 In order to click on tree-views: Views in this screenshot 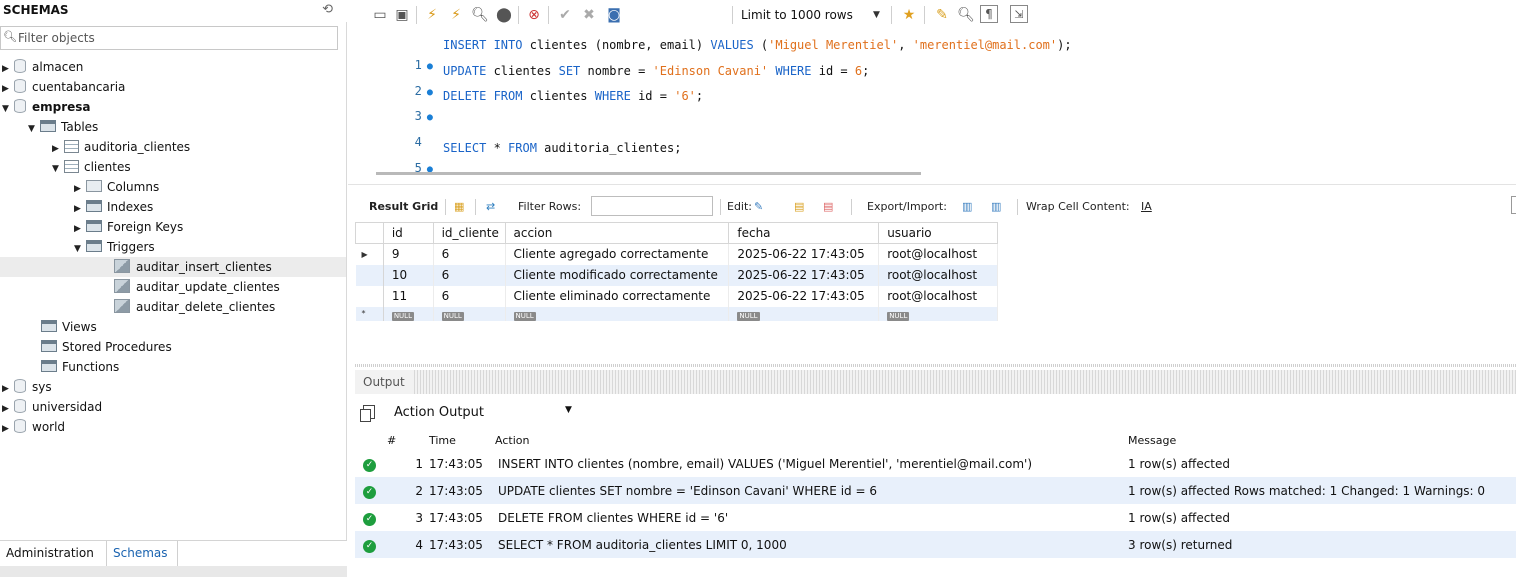, I will do `click(69, 327)`.